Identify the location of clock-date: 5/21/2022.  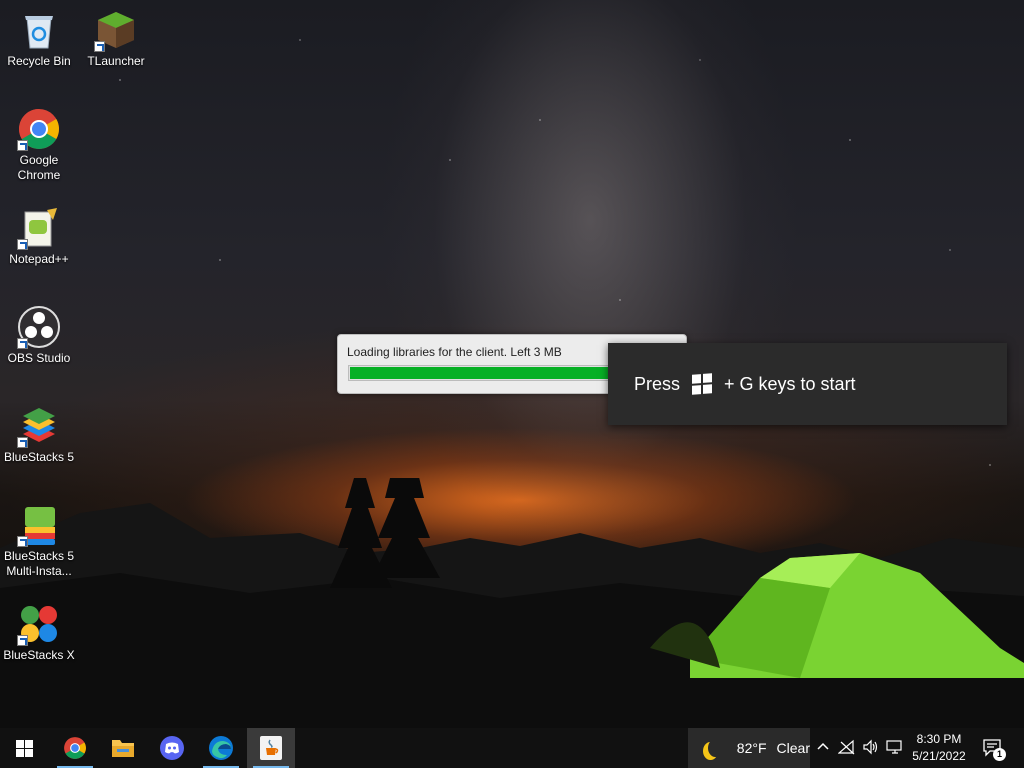
(939, 756).